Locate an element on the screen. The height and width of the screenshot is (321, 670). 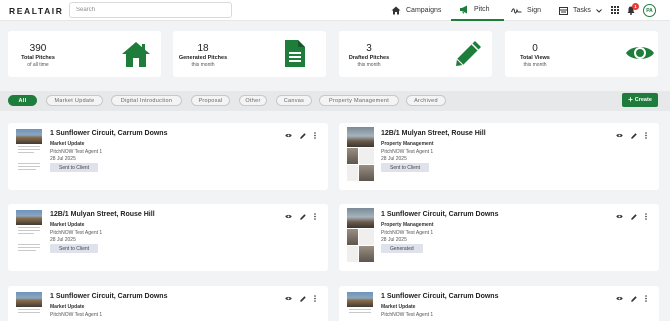
nav-tasks: Tasks is located at coordinates (580, 10).